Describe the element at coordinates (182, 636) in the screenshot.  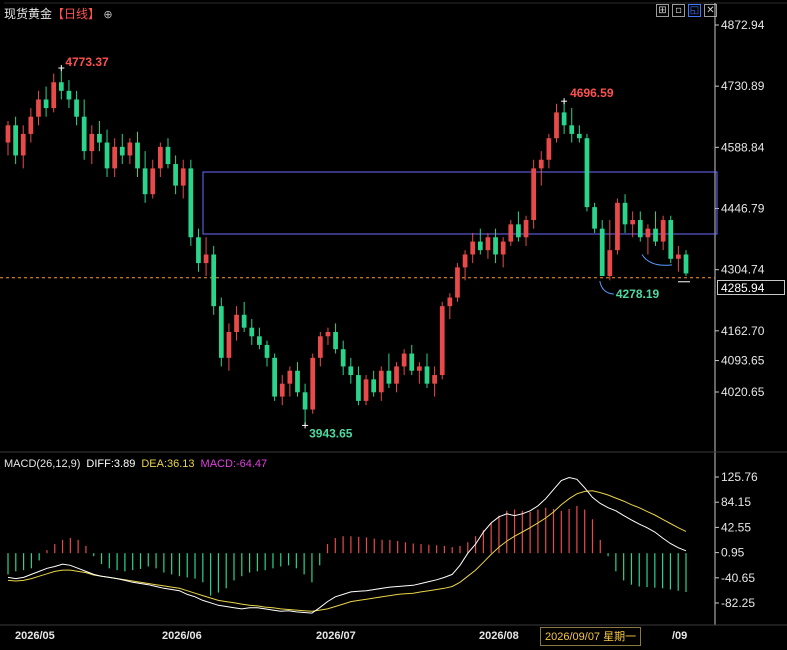
I see `x-label-jun: 2026/06` at that location.